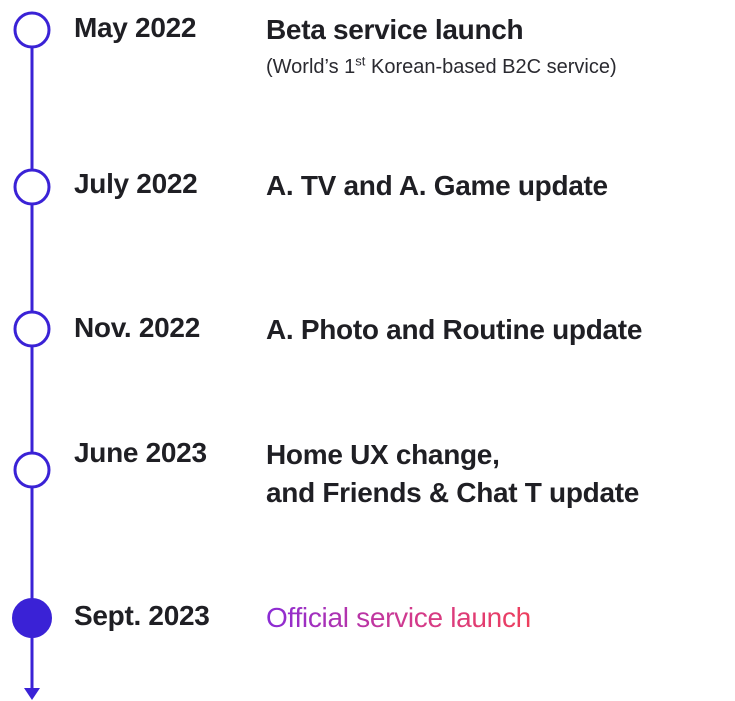 Image resolution: width=735 pixels, height=701 pixels. What do you see at coordinates (360, 61) in the screenshot?
I see `note-superscript: st` at bounding box center [360, 61].